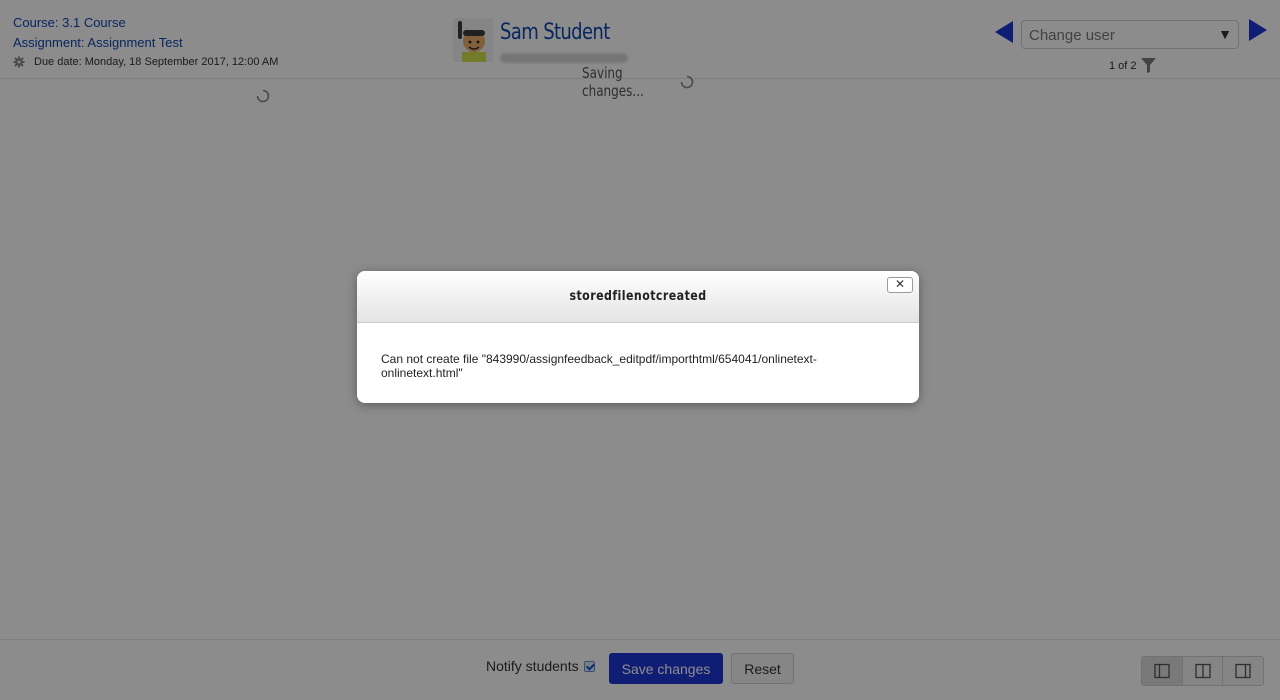 This screenshot has width=1280, height=700. What do you see at coordinates (900, 285) in the screenshot?
I see `close-icon: ✕` at bounding box center [900, 285].